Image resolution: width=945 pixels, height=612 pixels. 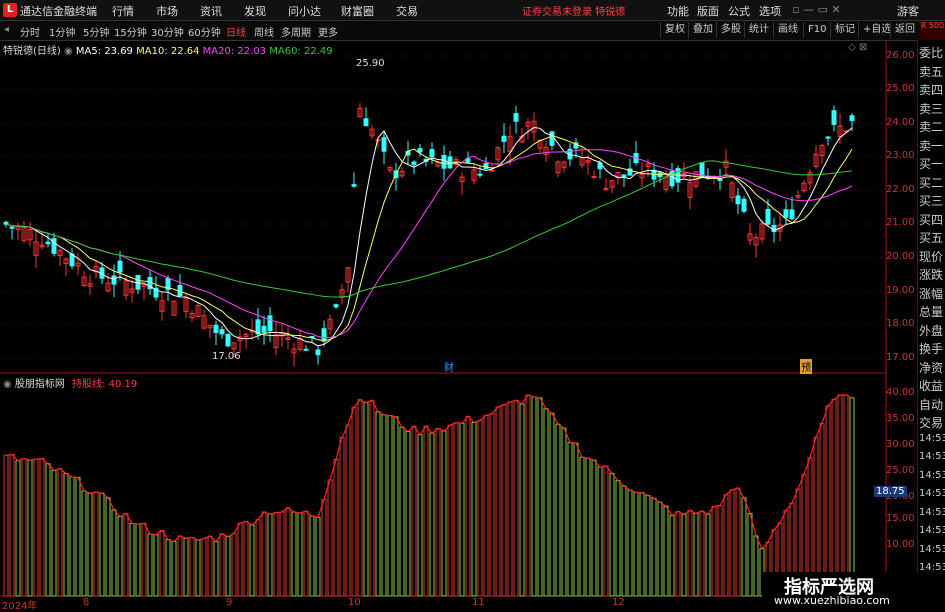 I want to click on biaoji-button: 标记, so click(x=844, y=30).